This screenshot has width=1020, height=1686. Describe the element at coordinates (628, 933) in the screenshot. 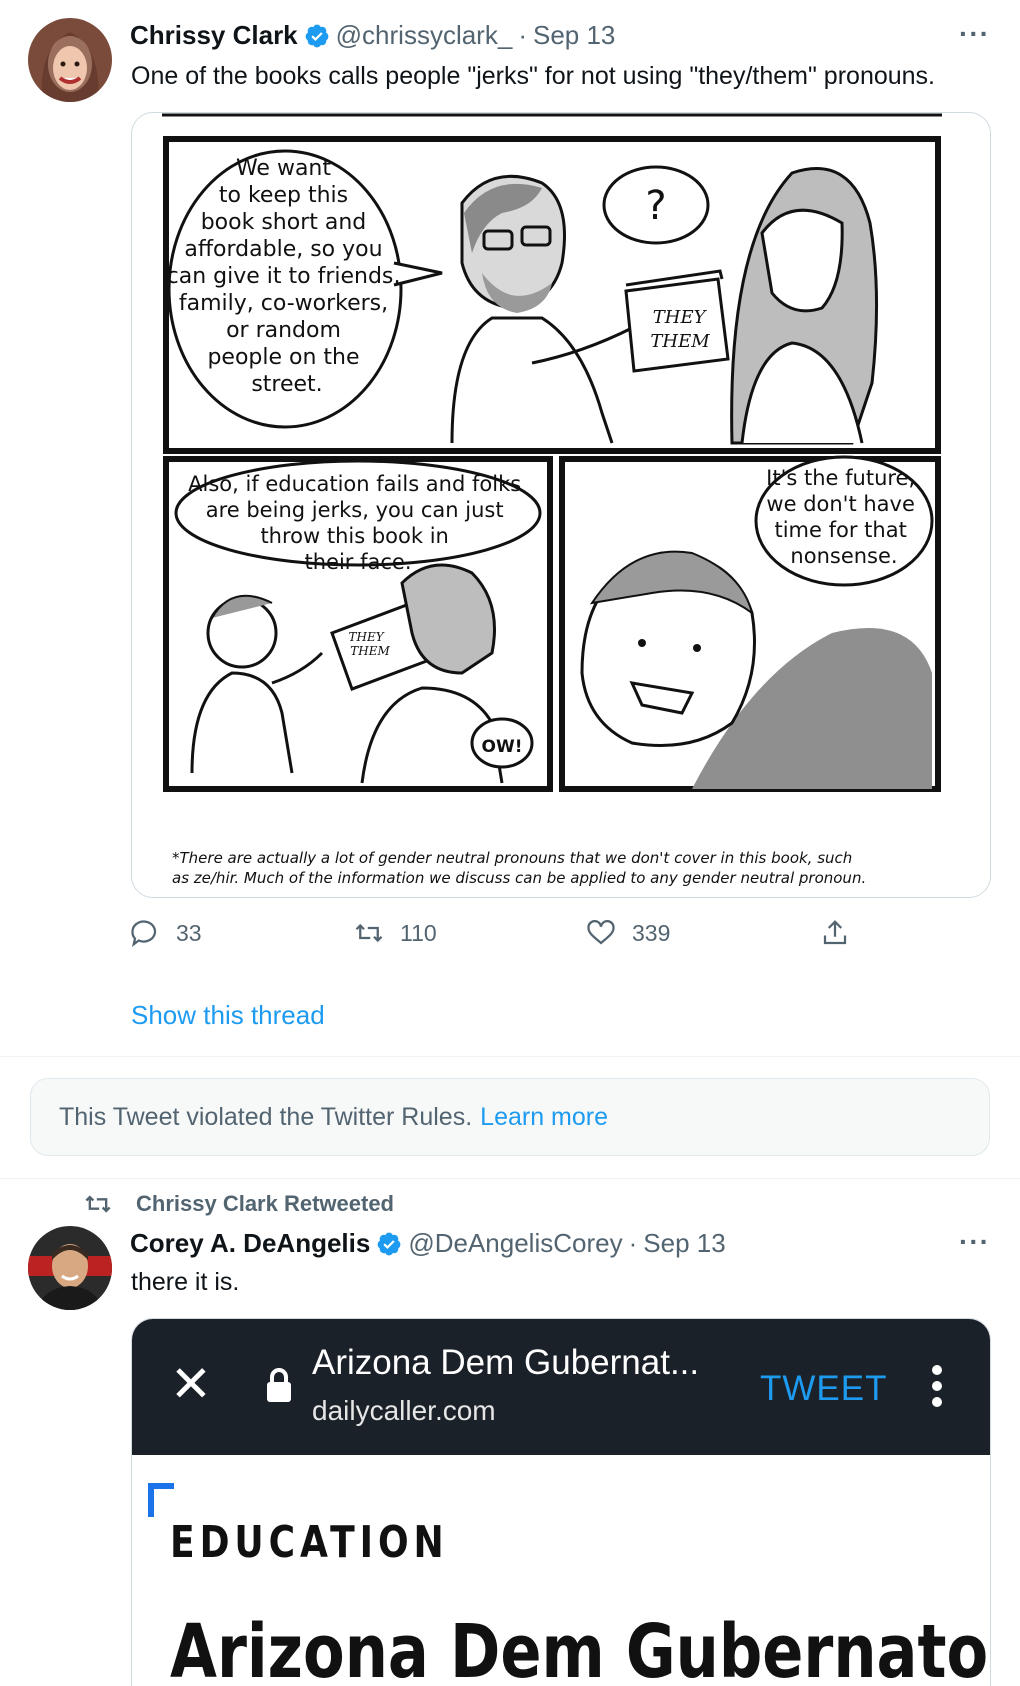

I see `like-button: 339` at that location.